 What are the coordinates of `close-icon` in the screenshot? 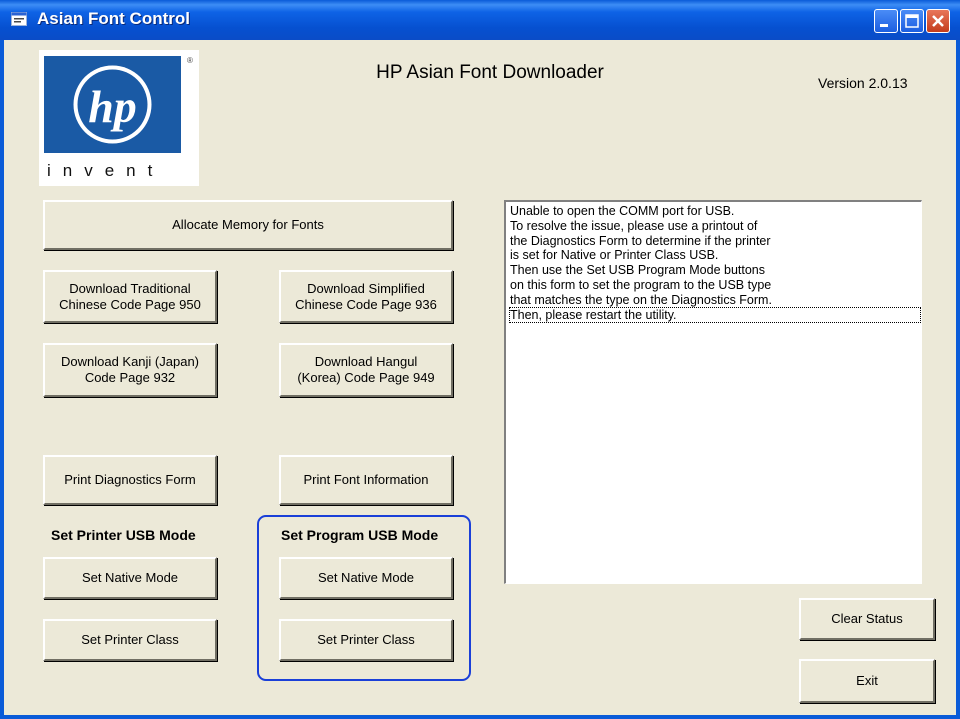 It's located at (938, 21).